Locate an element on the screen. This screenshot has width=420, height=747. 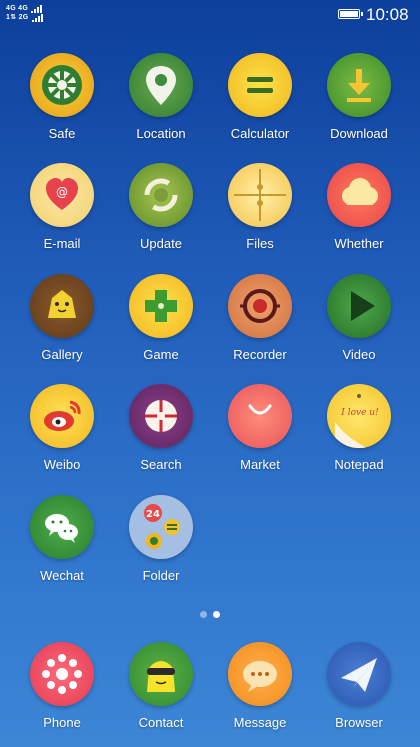
app-label: Video is located at coordinates (359, 354).